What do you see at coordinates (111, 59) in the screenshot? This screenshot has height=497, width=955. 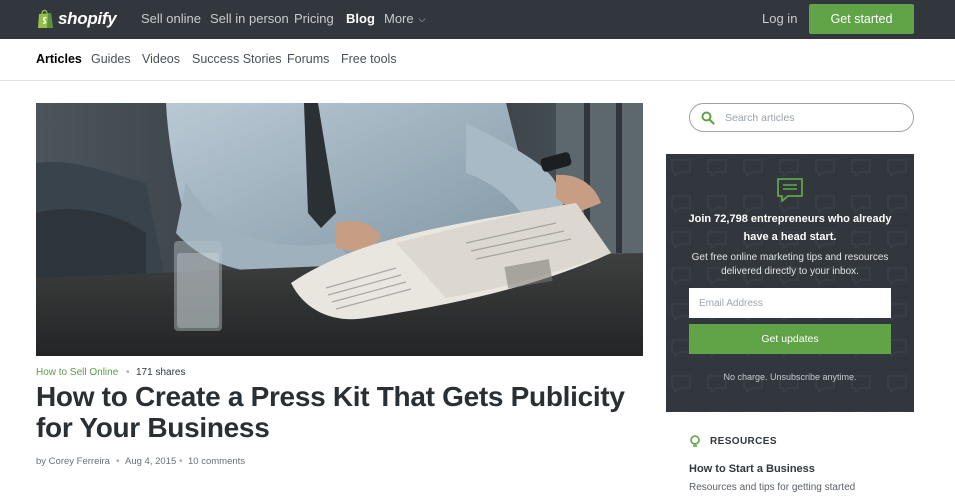 I see `subnav-guides: Guides` at bounding box center [111, 59].